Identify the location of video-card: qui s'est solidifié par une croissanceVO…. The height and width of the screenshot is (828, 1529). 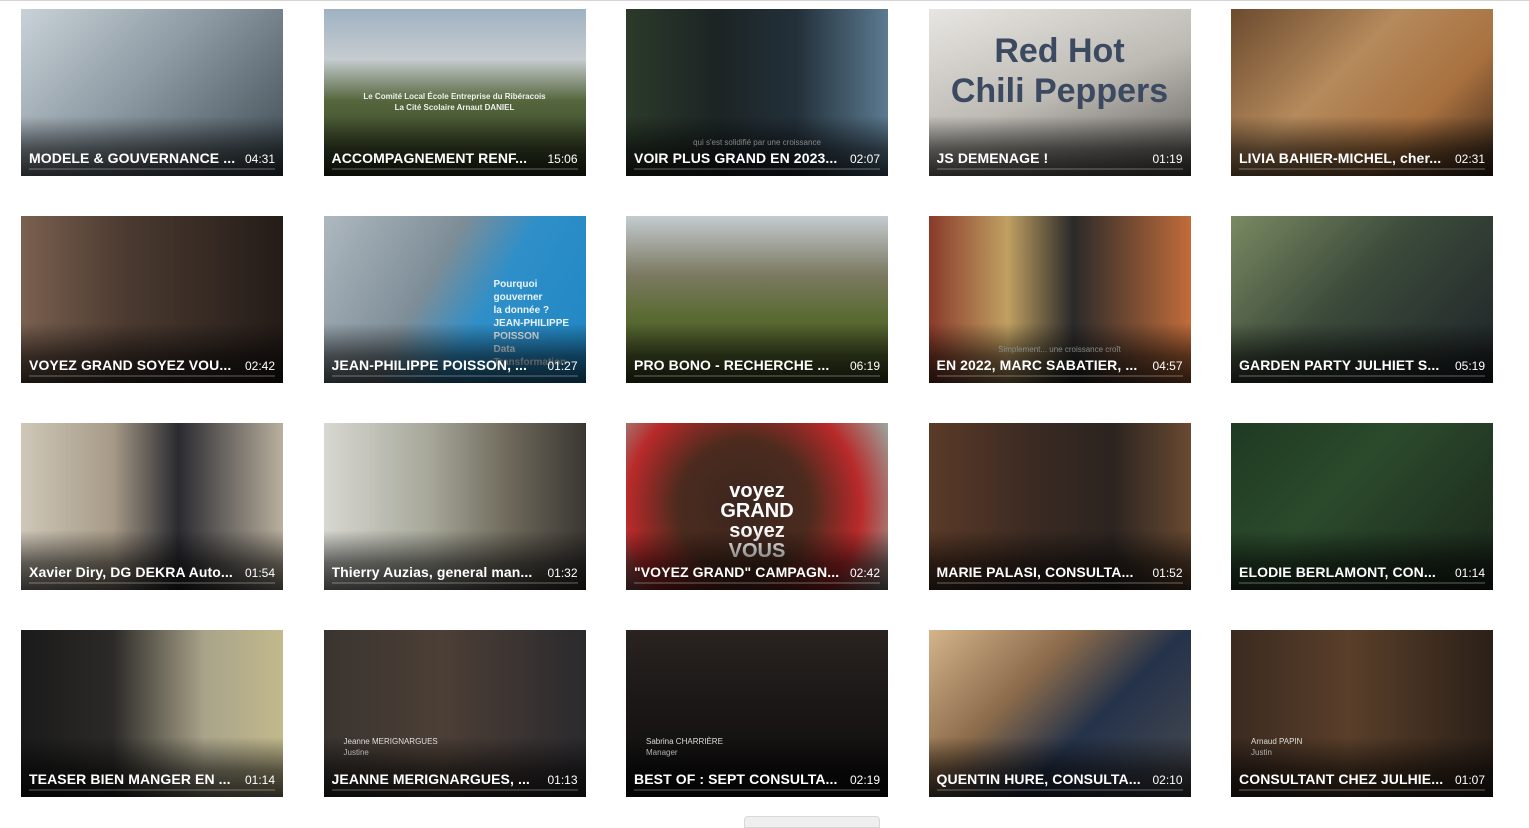
(757, 92).